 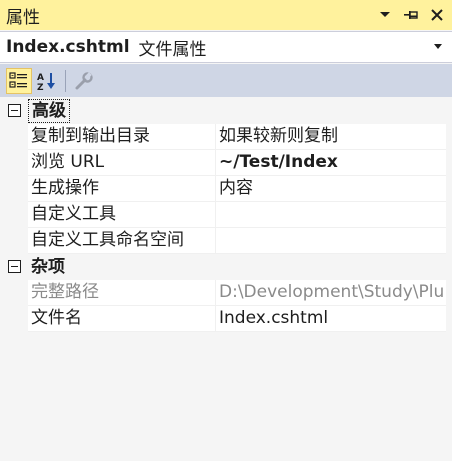 I want to click on property-row: 复制到输出目录 如果较新则复制, so click(x=223, y=137).